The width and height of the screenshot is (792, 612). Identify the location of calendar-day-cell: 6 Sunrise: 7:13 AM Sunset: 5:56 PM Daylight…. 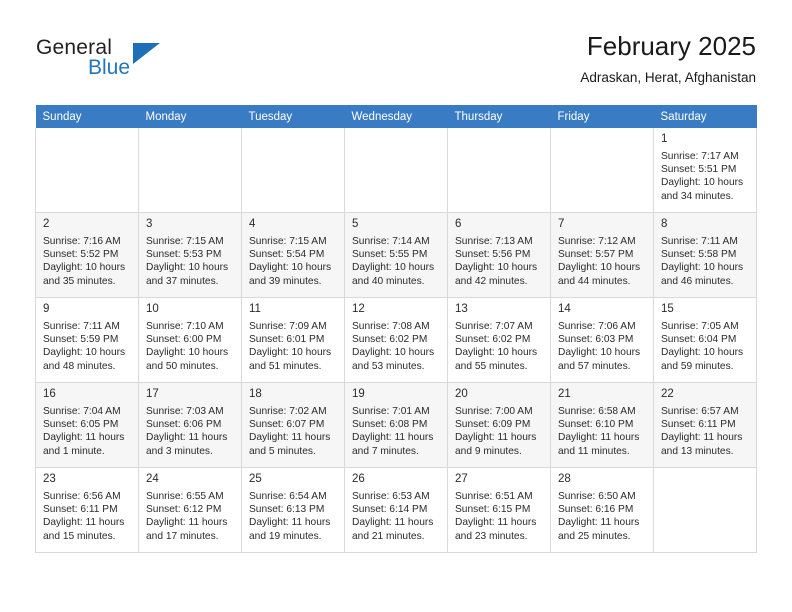
(499, 255).